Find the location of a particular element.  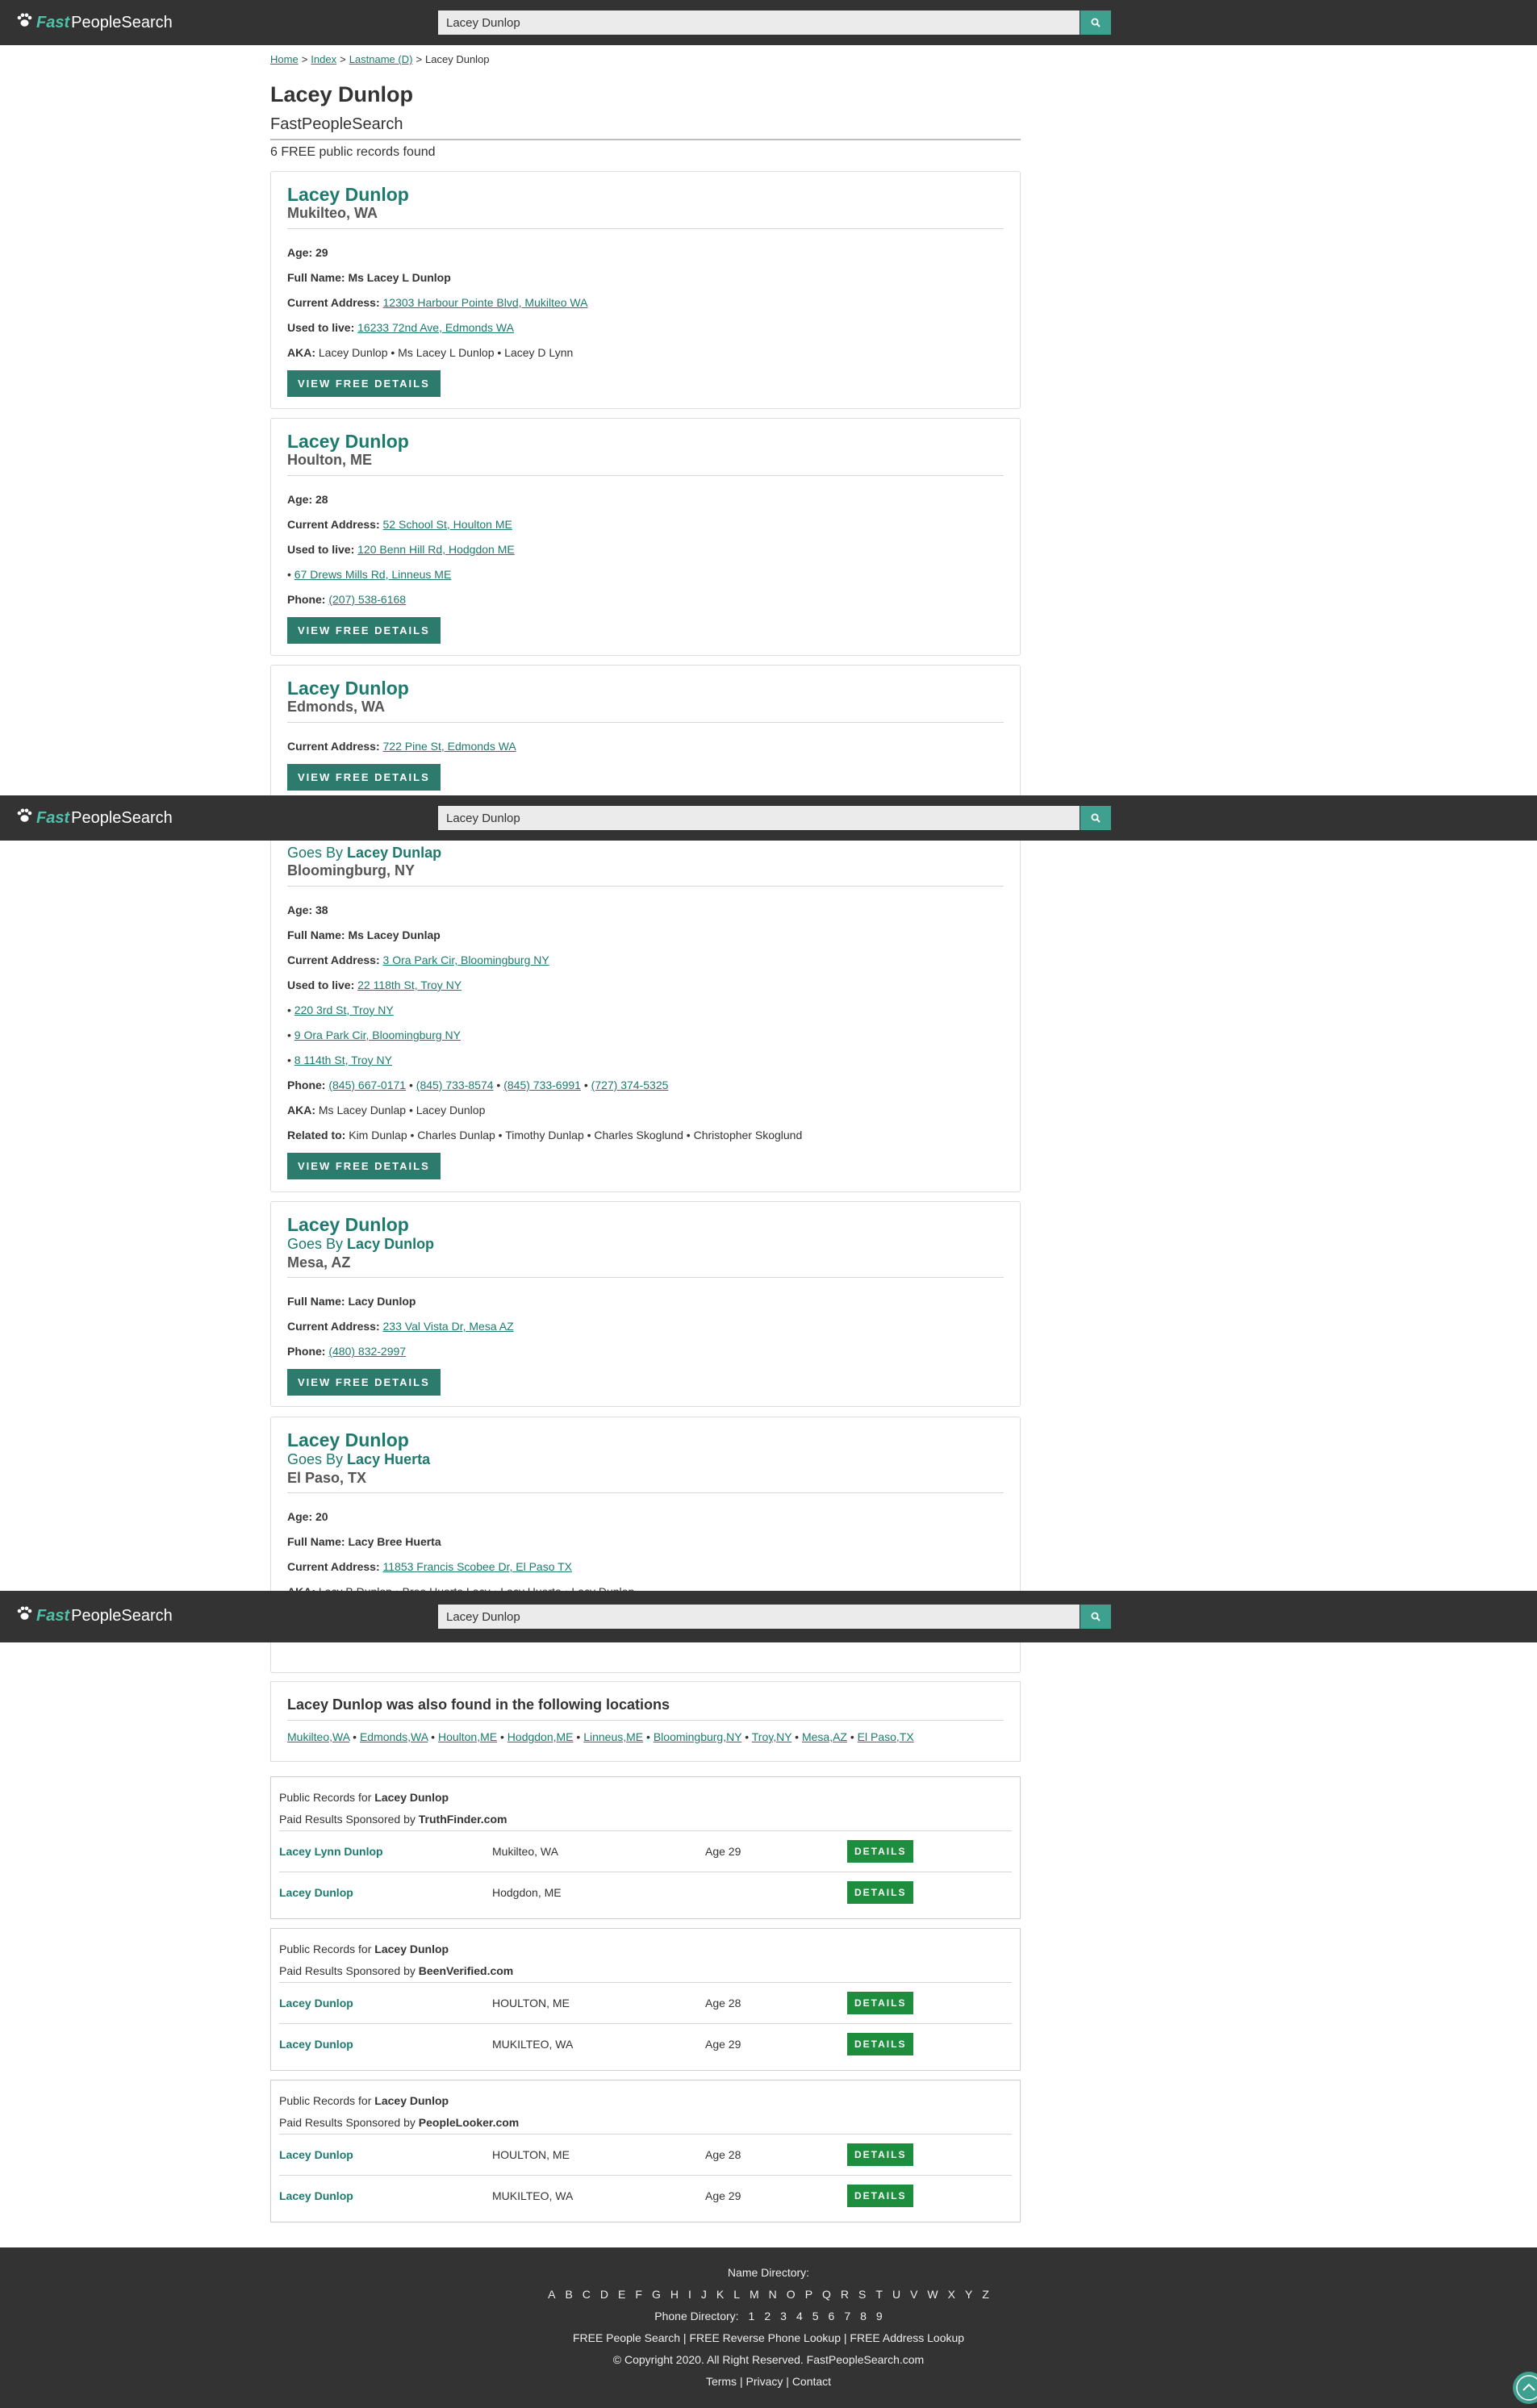

contact-link: Contact is located at coordinates (812, 2381).